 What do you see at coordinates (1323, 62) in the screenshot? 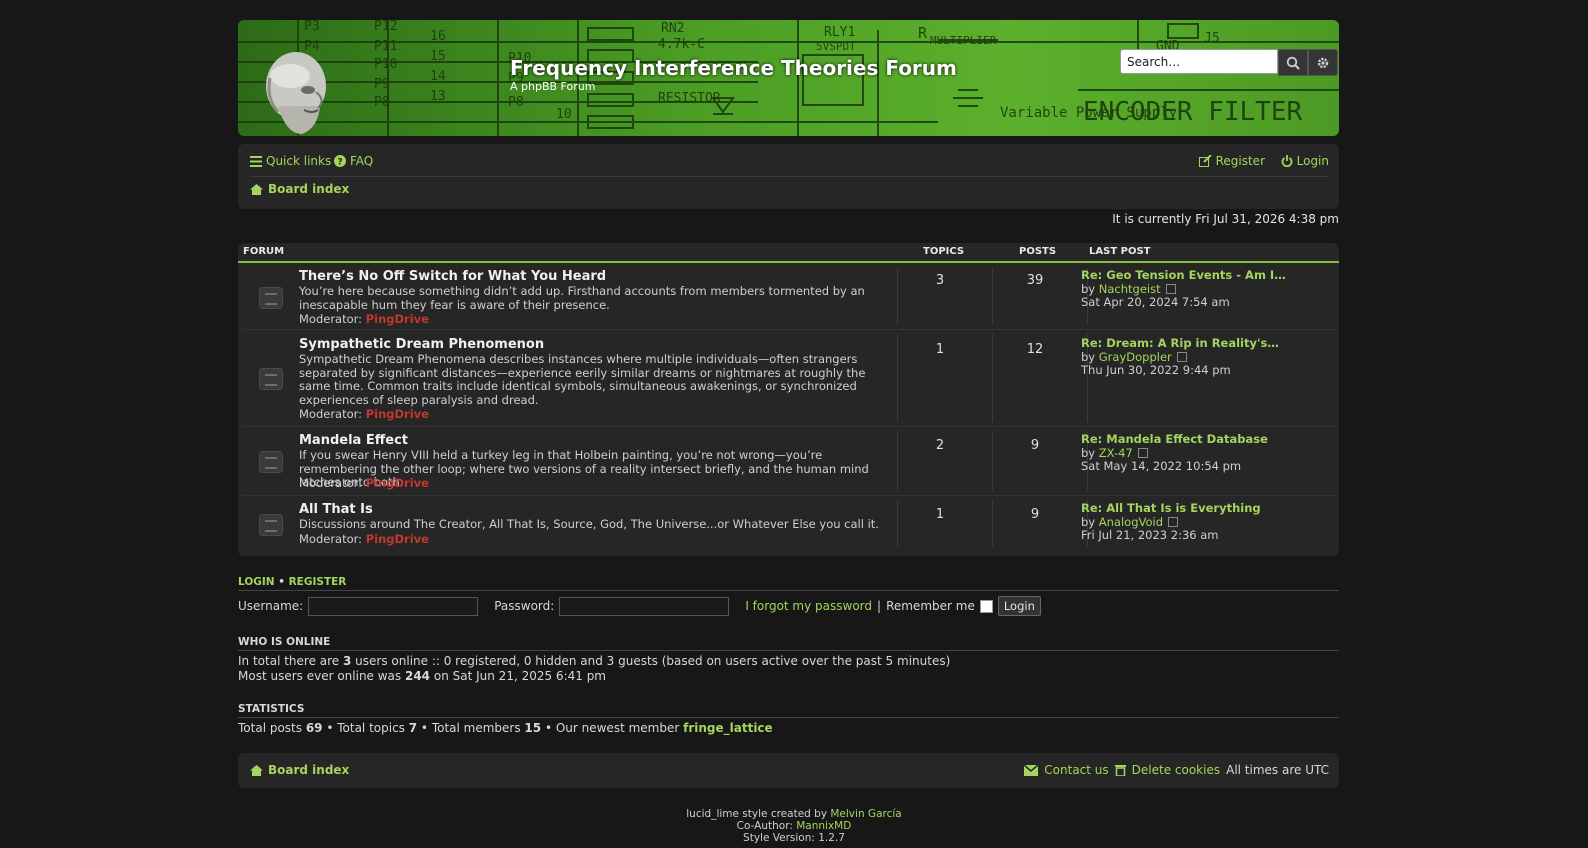
I see `advanced-search-button` at bounding box center [1323, 62].